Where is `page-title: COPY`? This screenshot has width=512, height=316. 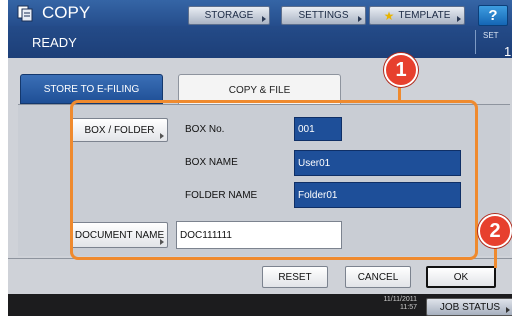 page-title: COPY is located at coordinates (66, 12).